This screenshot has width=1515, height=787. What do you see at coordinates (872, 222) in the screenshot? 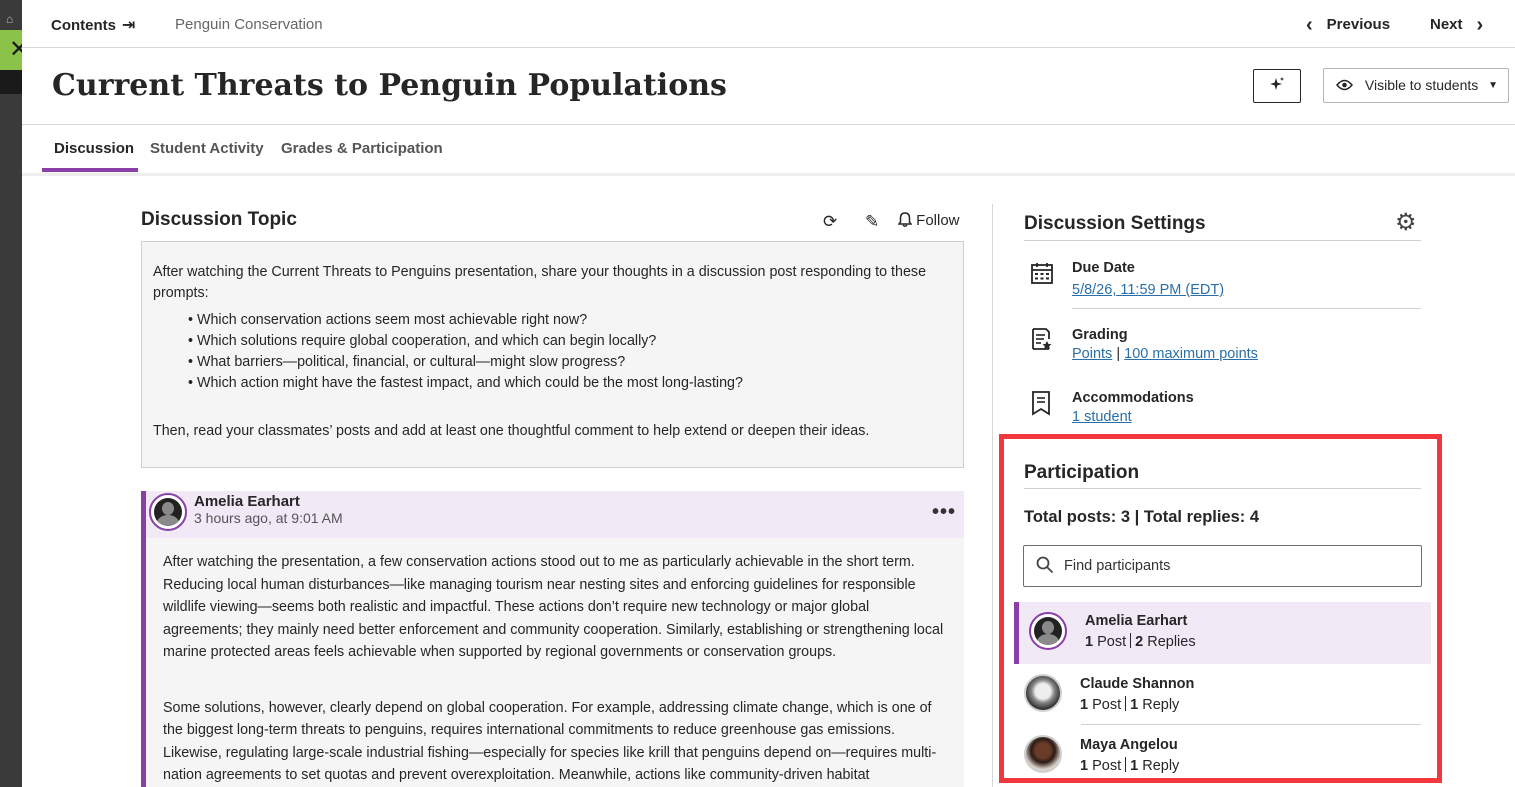
I see `edit-pencil-icon: ✎` at bounding box center [872, 222].